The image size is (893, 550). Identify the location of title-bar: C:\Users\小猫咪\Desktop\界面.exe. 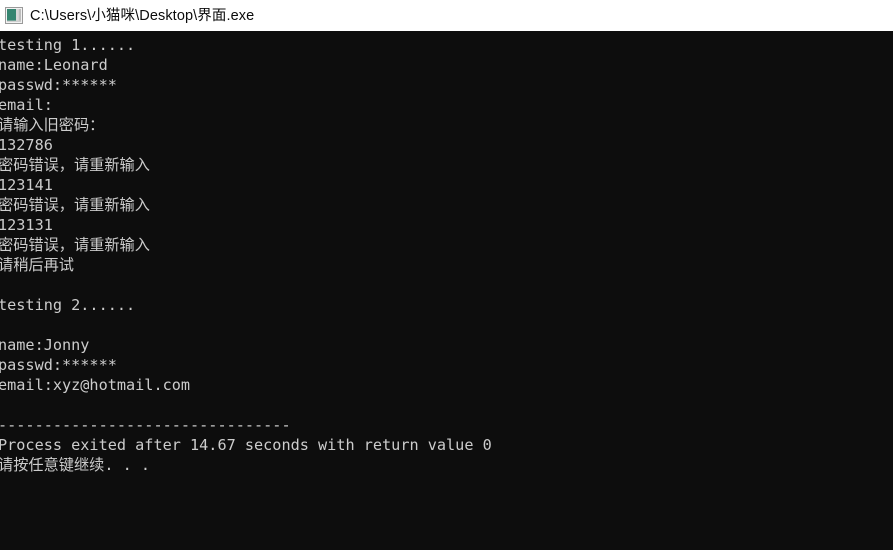
(446, 15).